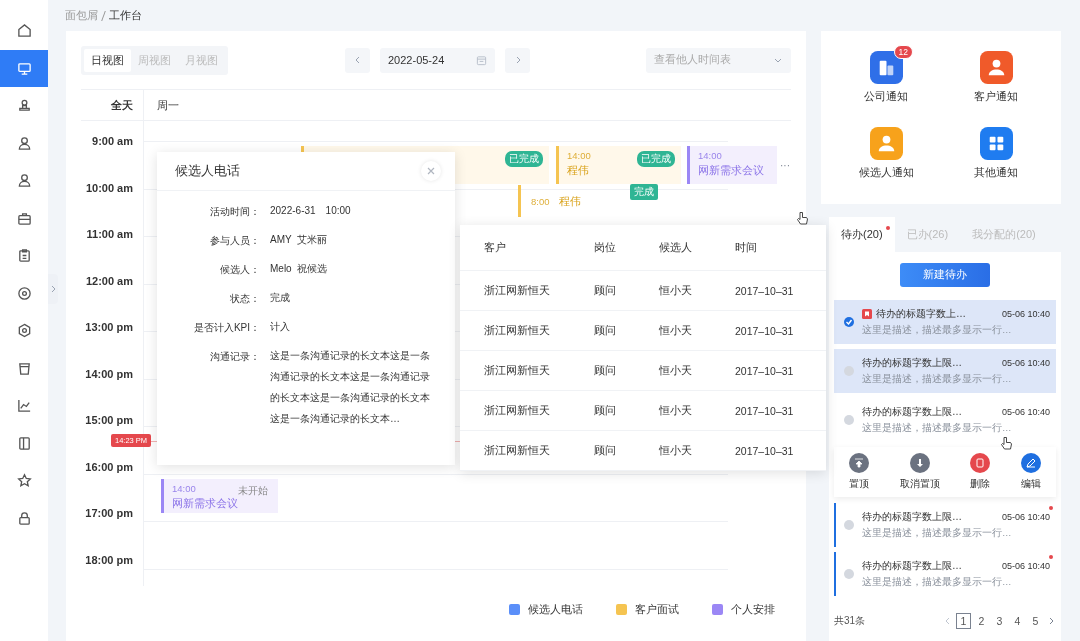 The height and width of the screenshot is (641, 1080). Describe the element at coordinates (109, 420) in the screenshot. I see `hour-label: 15:00 pm` at that location.